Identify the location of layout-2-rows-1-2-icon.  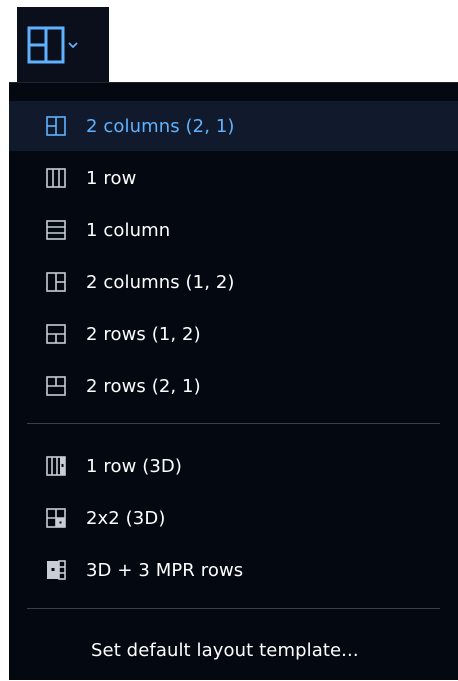
(56, 334).